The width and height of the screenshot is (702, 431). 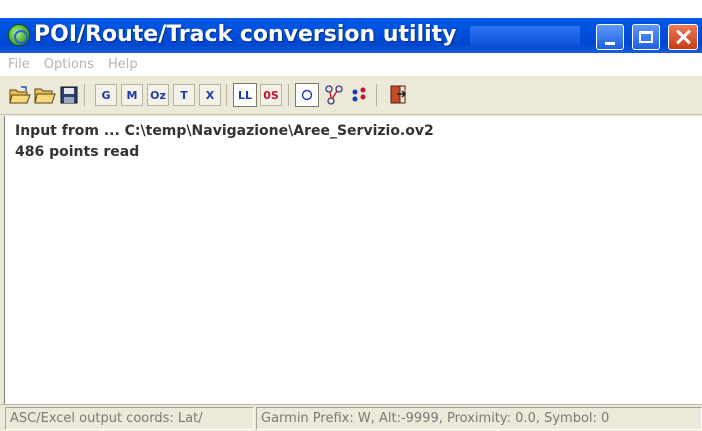 I want to click on route-icon, so click(x=334, y=95).